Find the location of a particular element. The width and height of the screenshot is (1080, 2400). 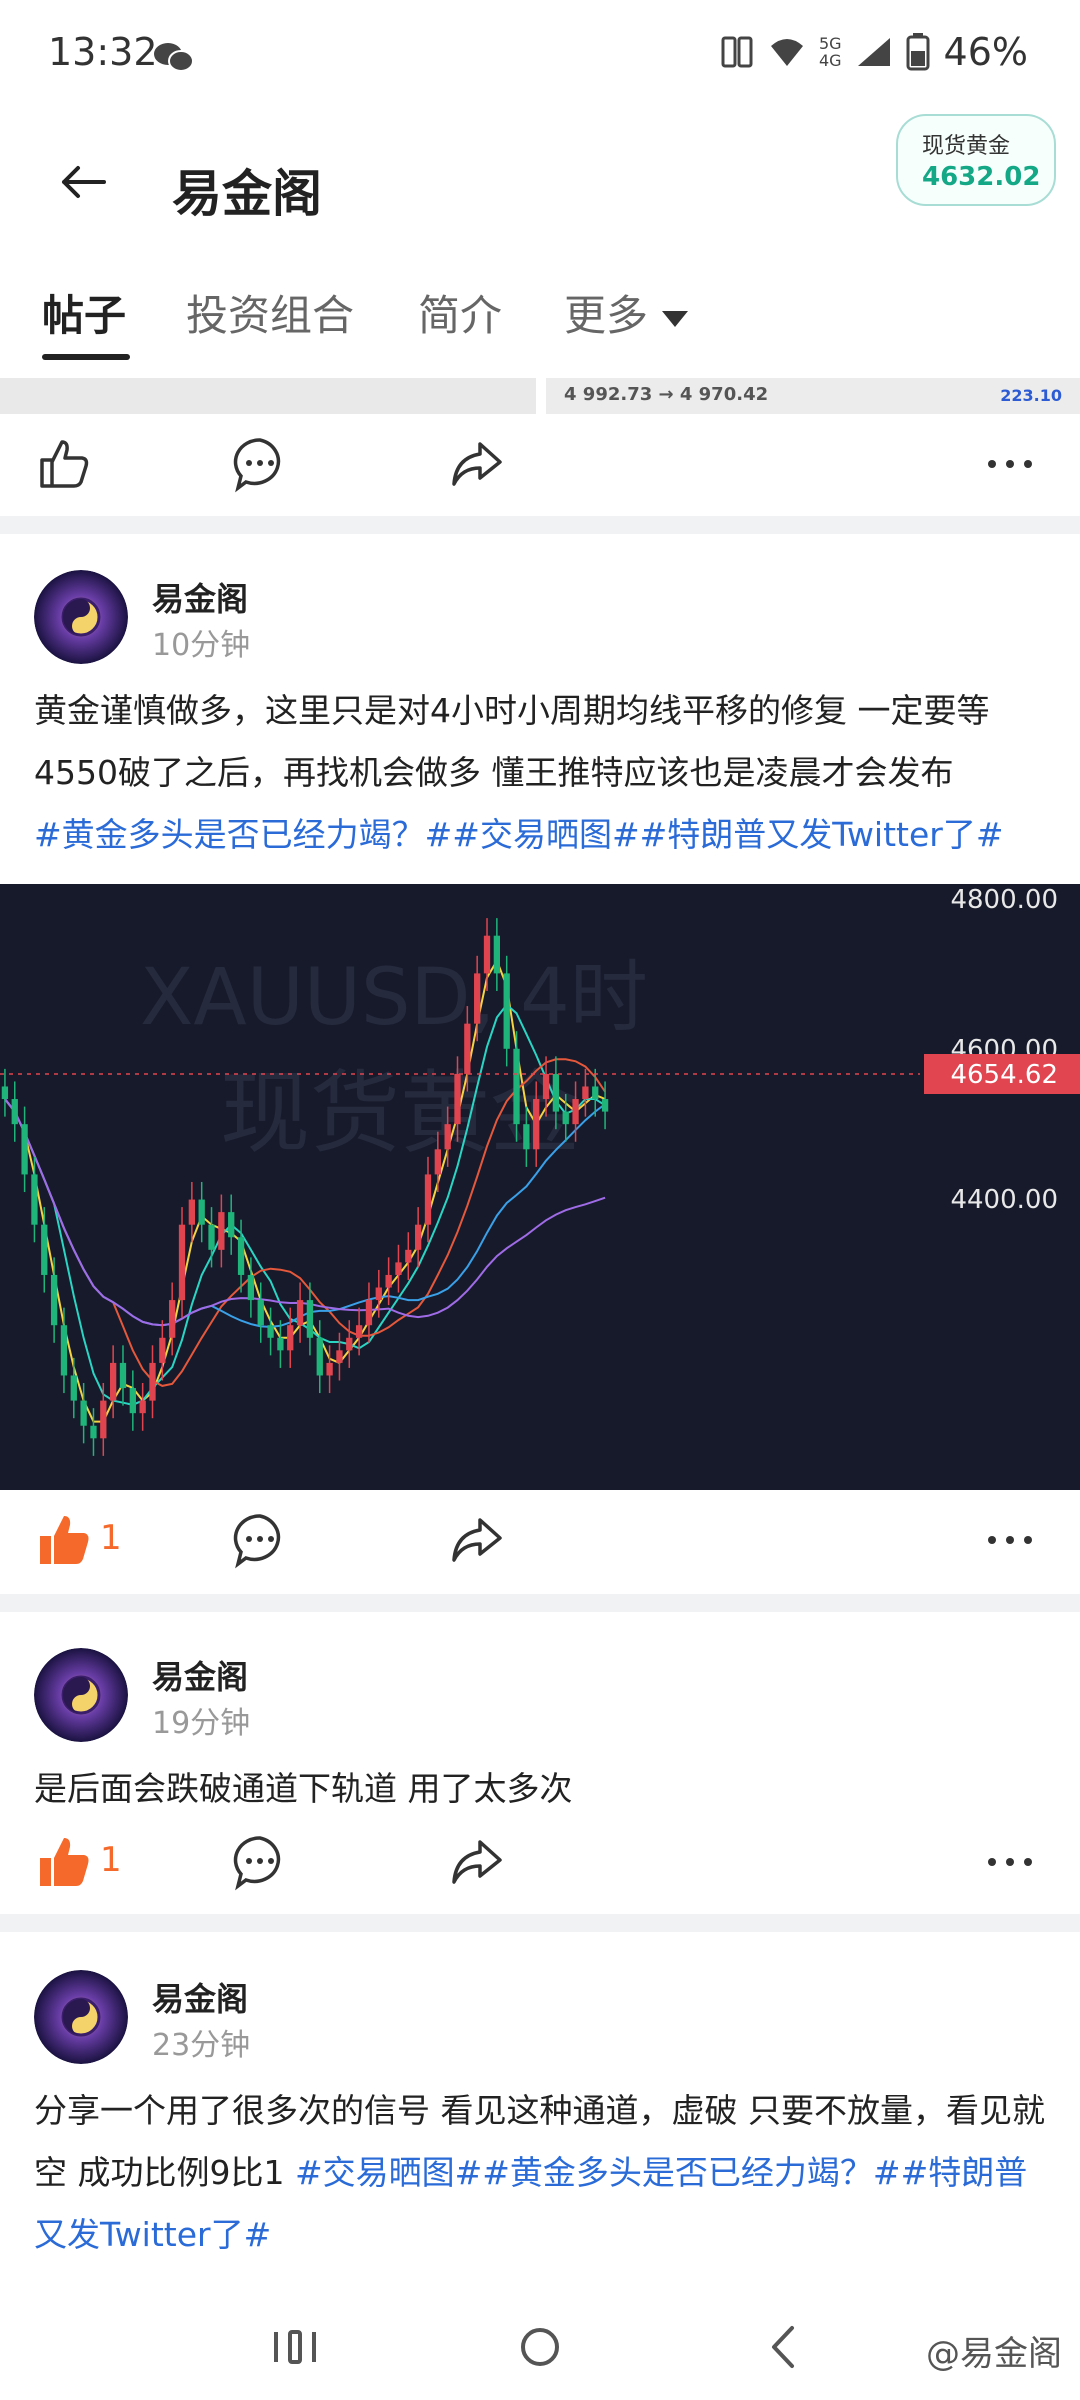

home-icon is located at coordinates (540, 2347).